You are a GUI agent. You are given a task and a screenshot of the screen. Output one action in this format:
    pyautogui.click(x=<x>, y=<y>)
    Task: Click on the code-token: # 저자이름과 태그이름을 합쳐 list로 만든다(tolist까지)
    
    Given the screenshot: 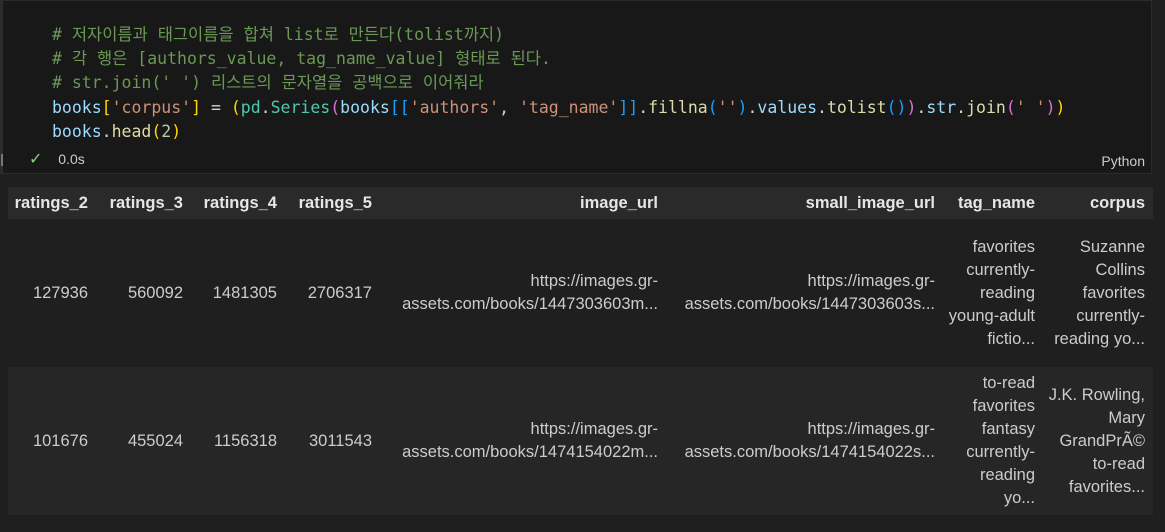 What is the action you would take?
    pyautogui.click(x=278, y=34)
    